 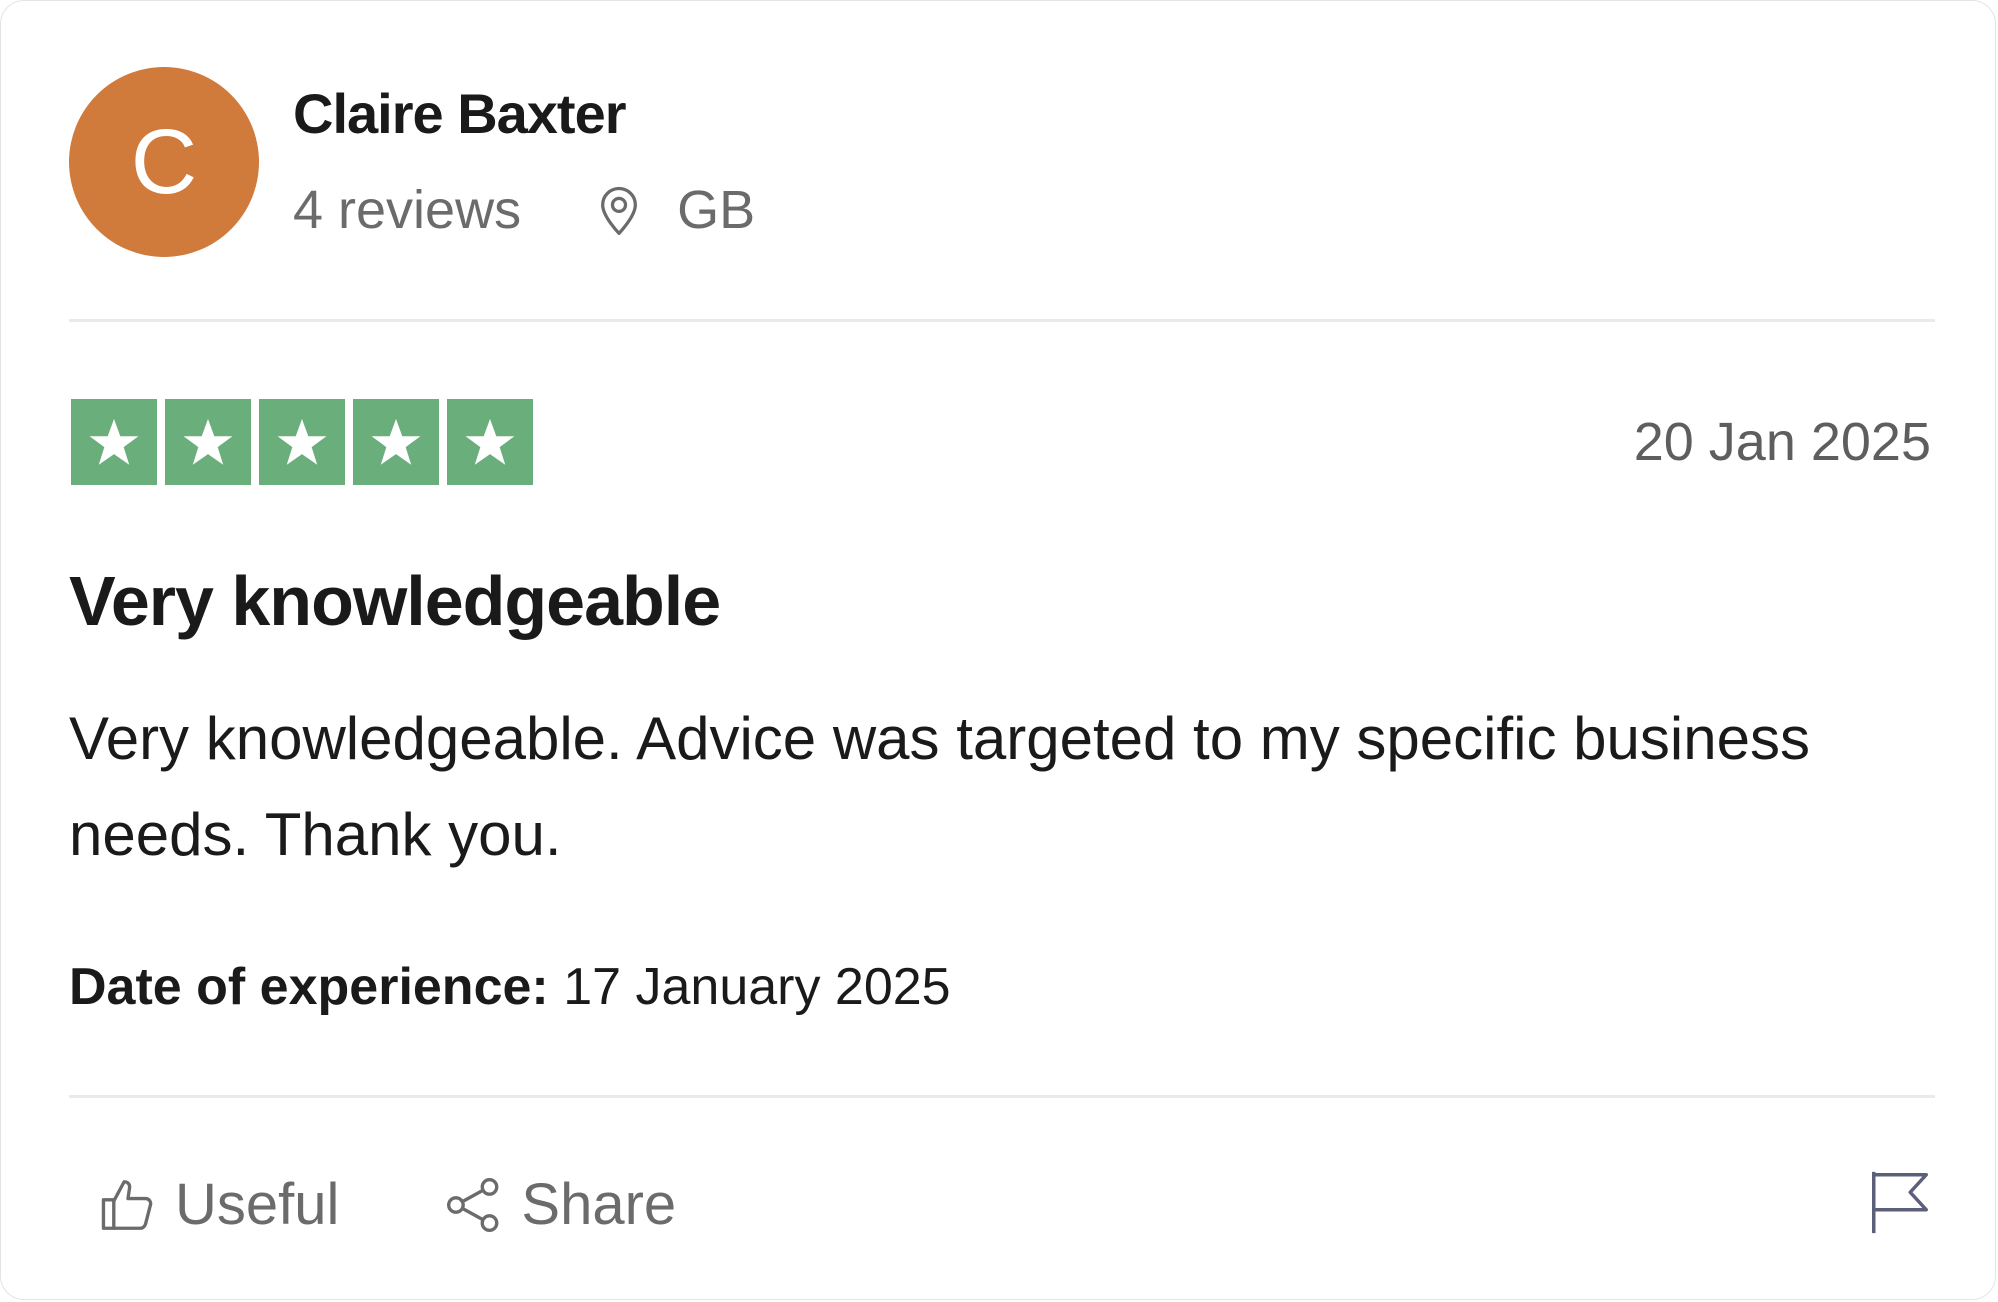 I want to click on date-of-experience: Date of experience: 17 January 2025, so click(x=510, y=987).